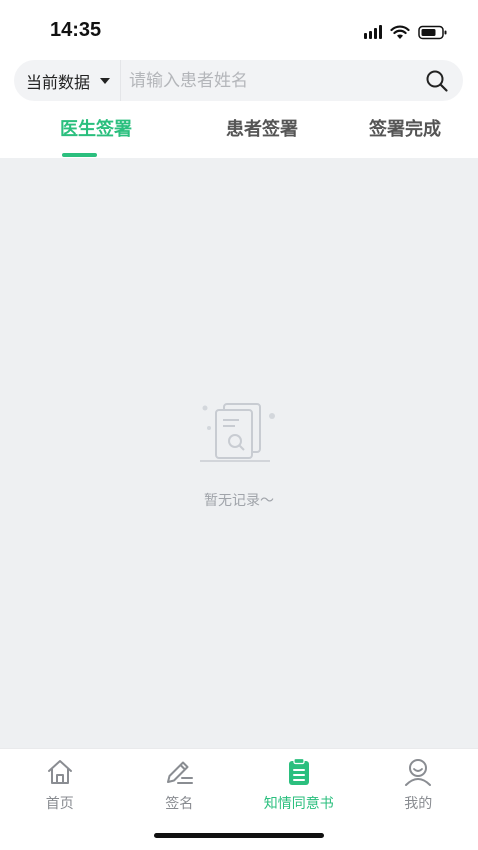  I want to click on active-tab-indicator, so click(79, 155).